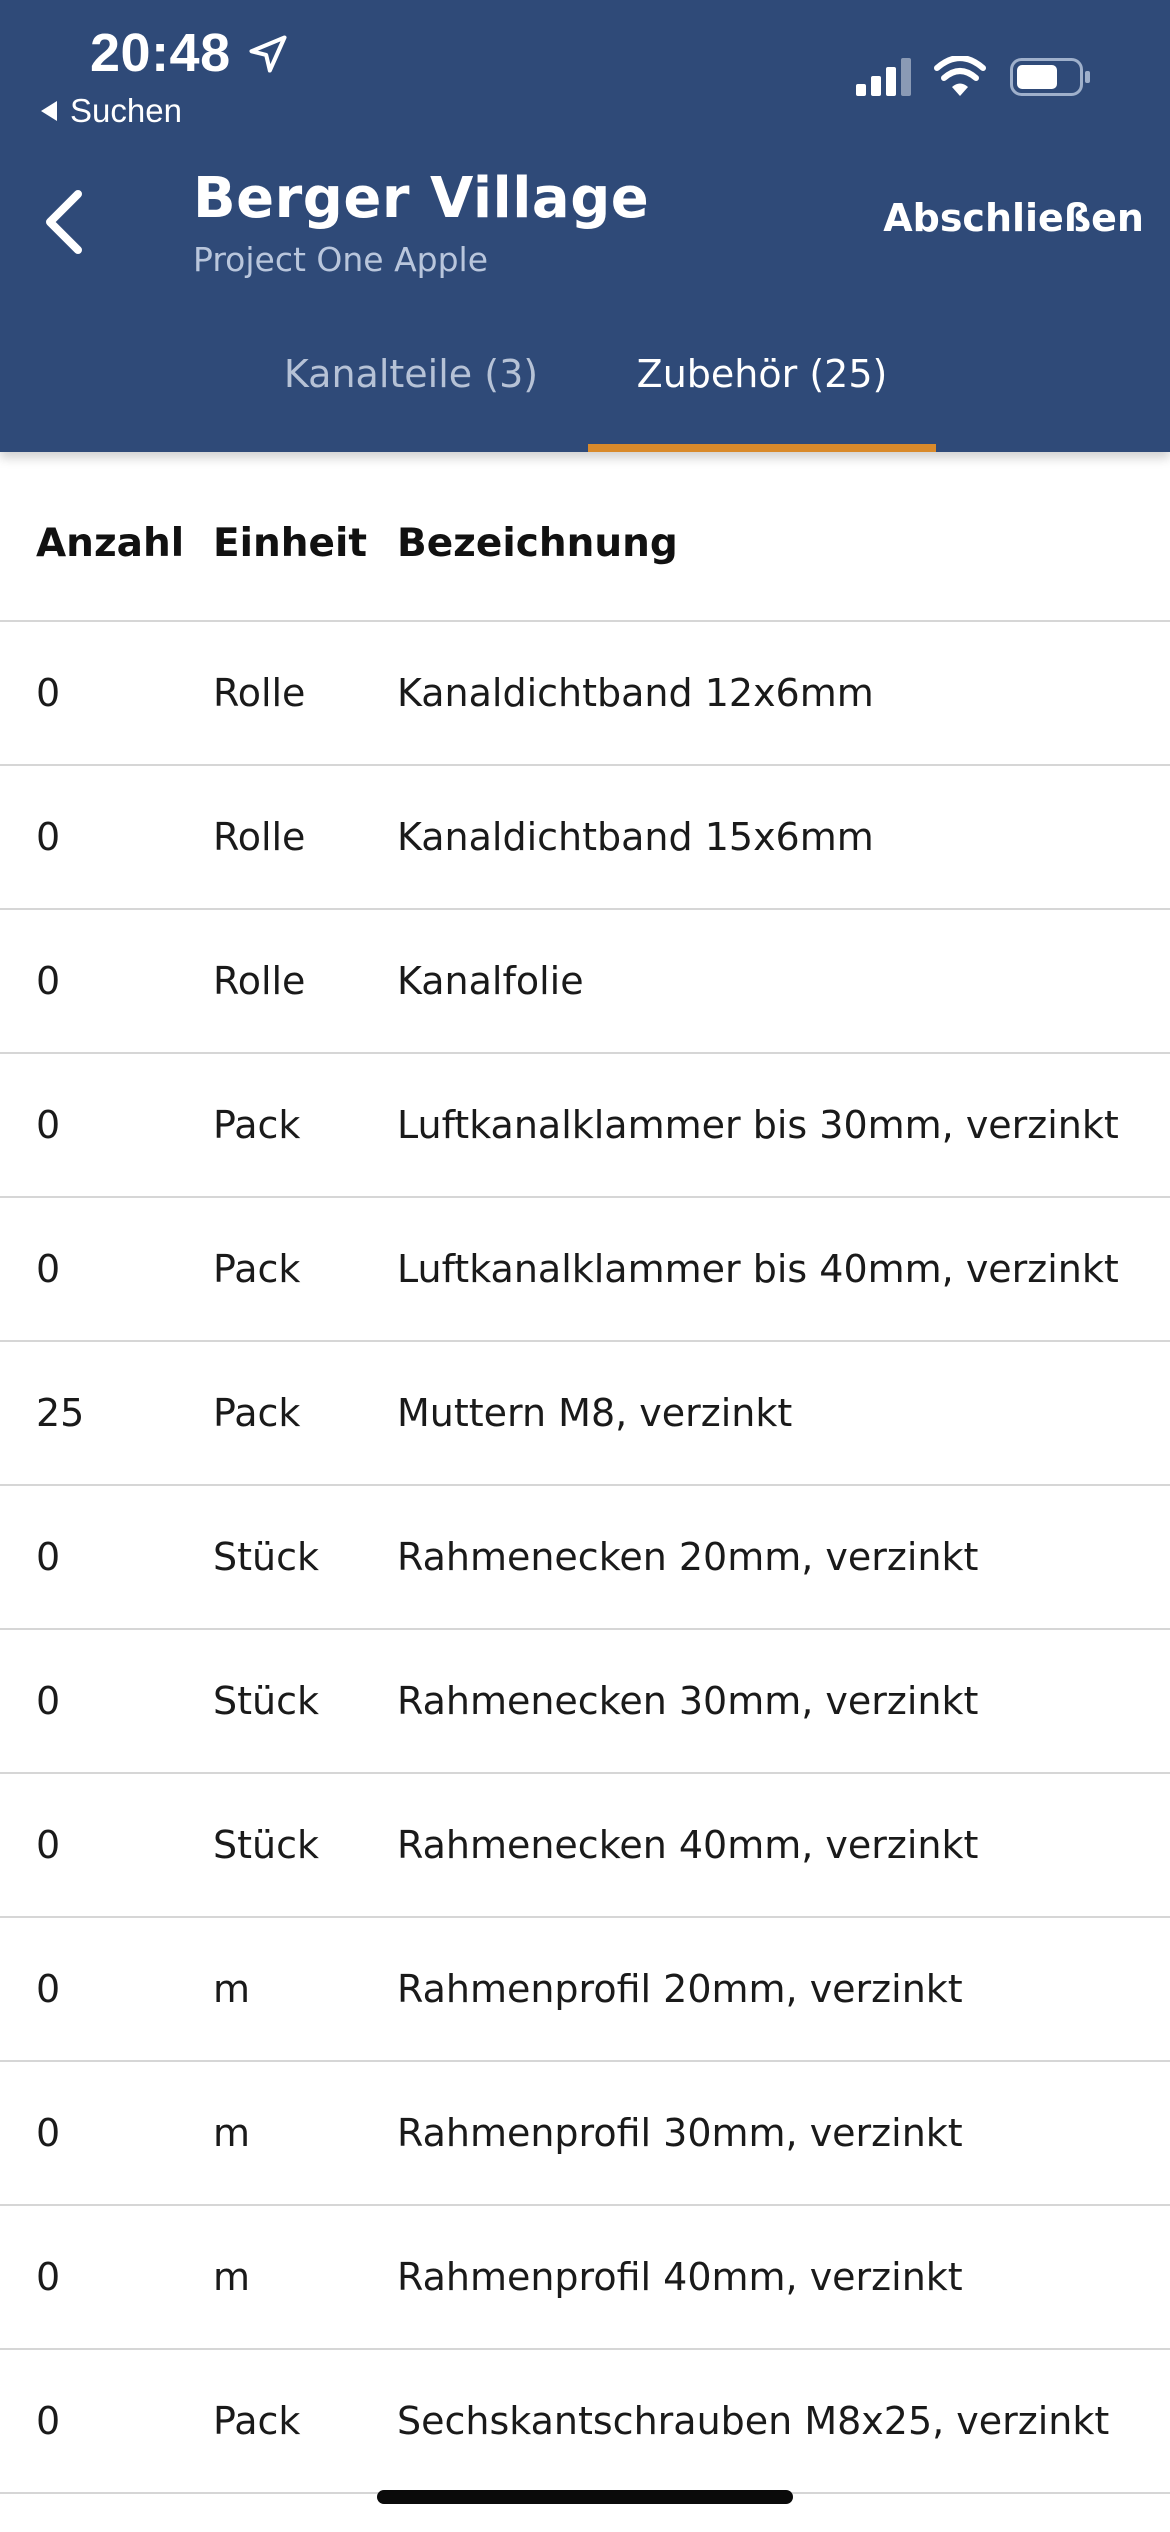 The image size is (1170, 2532). What do you see at coordinates (268, 54) in the screenshot?
I see `location-arrow-icon` at bounding box center [268, 54].